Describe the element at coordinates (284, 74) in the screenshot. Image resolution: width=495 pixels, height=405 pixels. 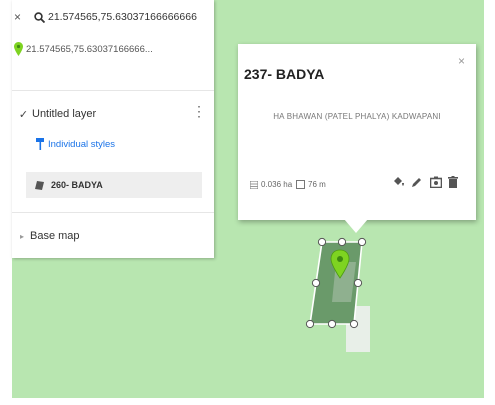
I see `popup-title: 237- BADYA` at that location.